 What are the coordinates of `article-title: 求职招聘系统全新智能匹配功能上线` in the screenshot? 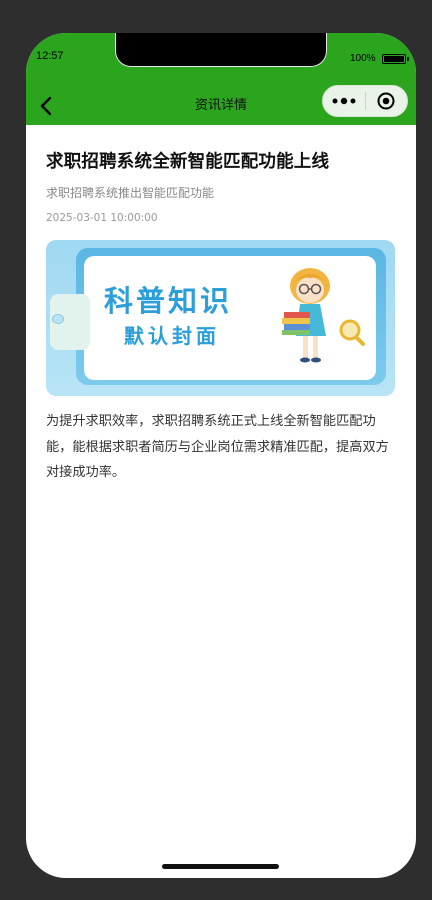 It's located at (188, 162).